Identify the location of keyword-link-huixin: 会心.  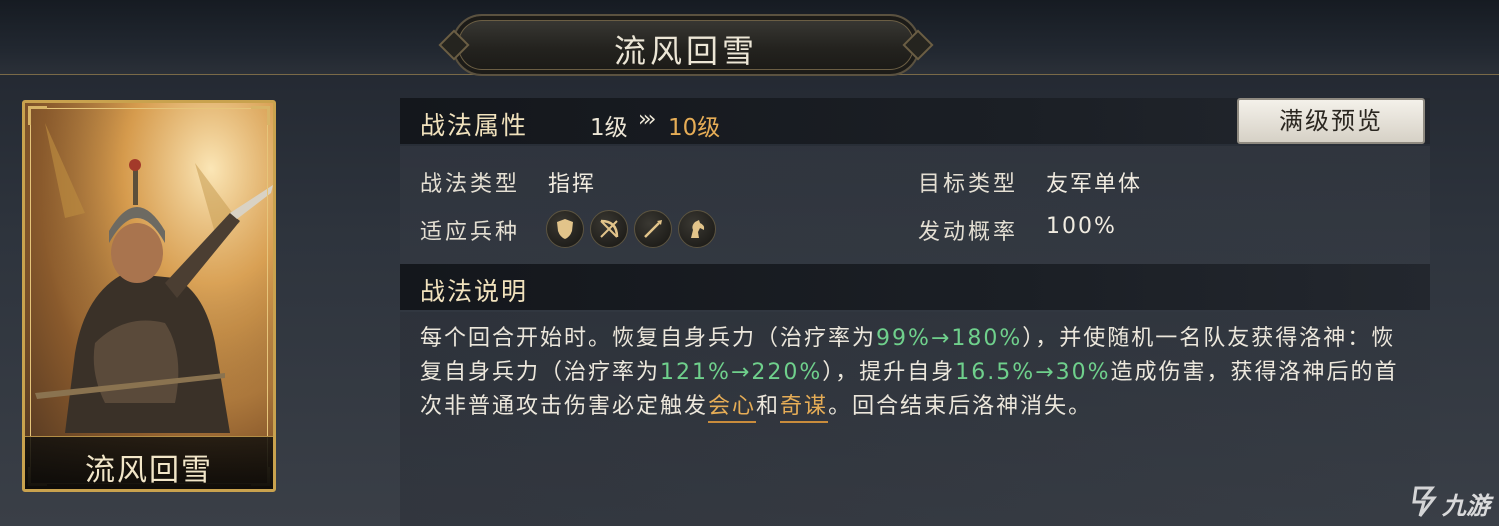
(732, 408).